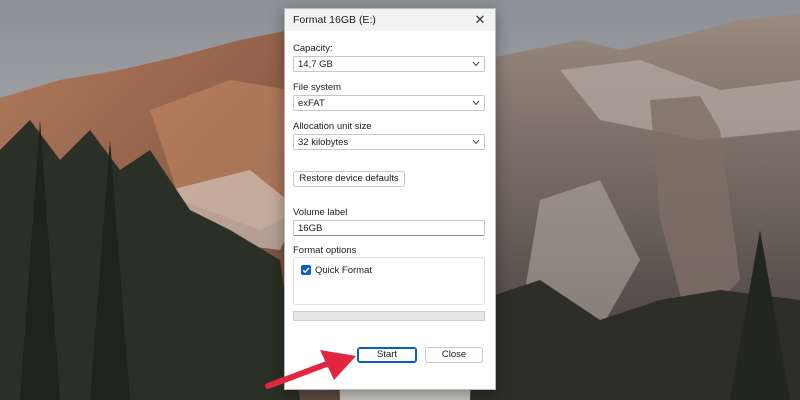 This screenshot has height=400, width=800. Describe the element at coordinates (387, 355) in the screenshot. I see `start-button: Start` at that location.